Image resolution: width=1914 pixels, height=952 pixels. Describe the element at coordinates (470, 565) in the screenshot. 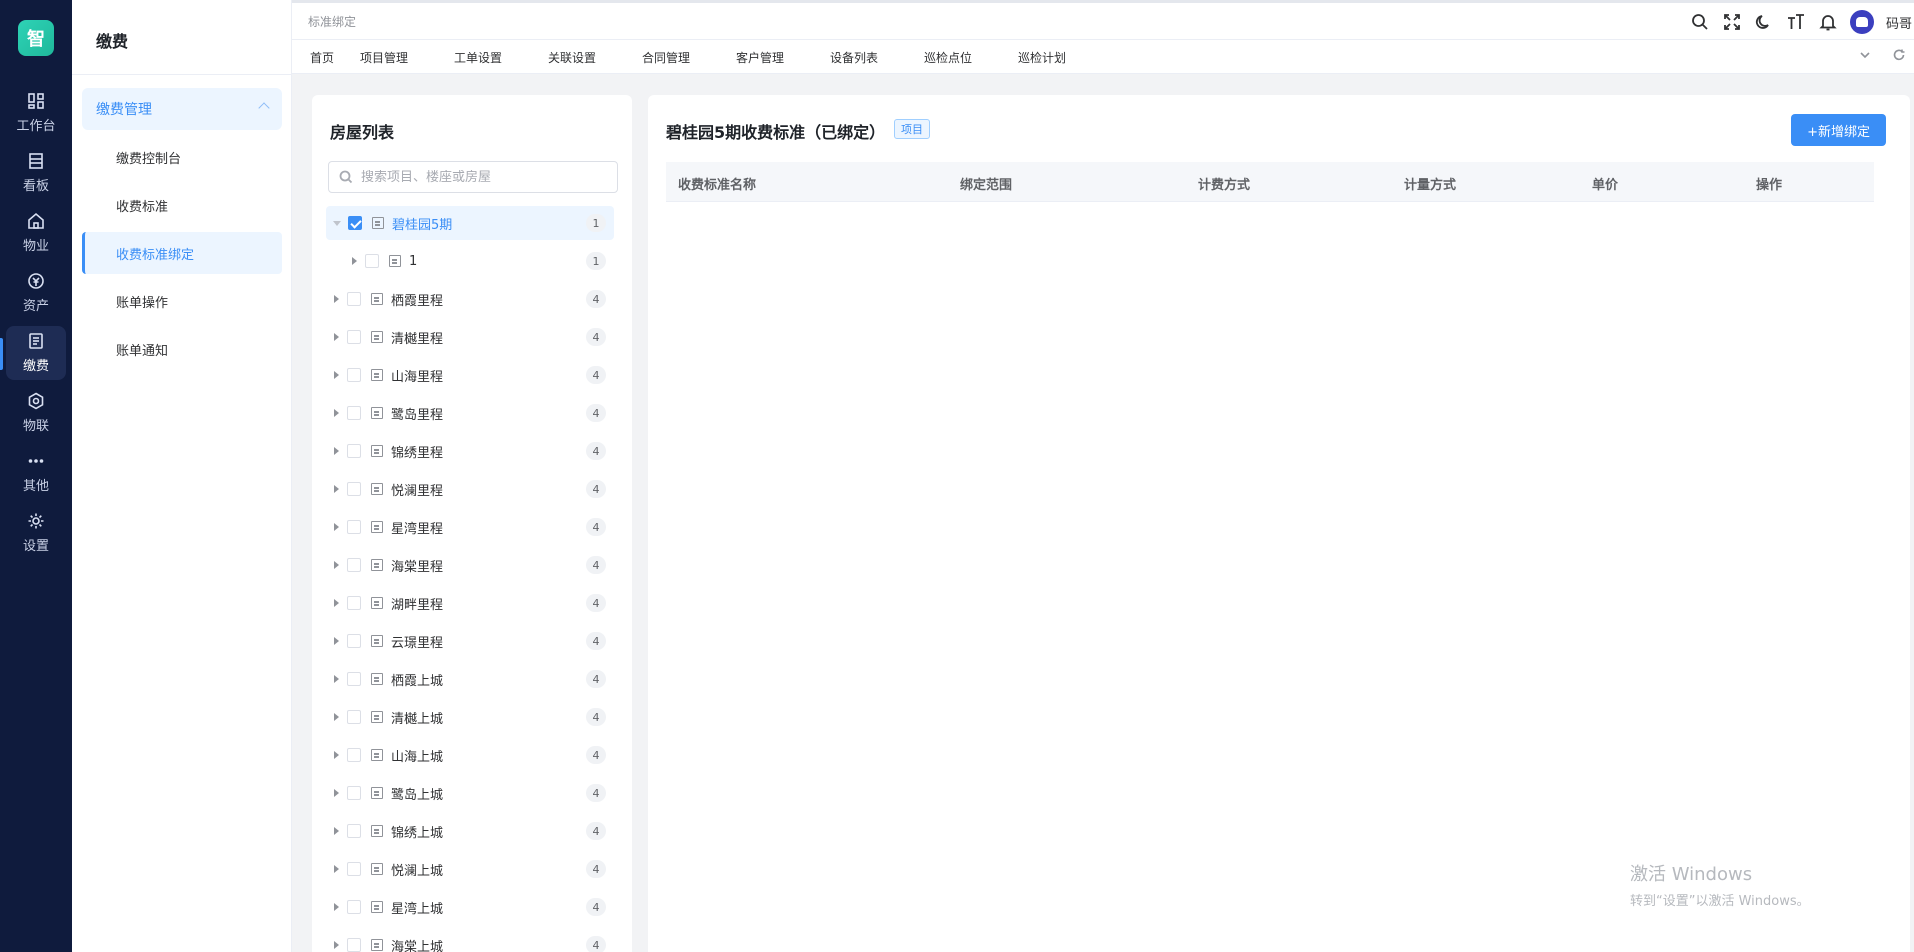

I see `tree-node: 海棠里程 4` at that location.